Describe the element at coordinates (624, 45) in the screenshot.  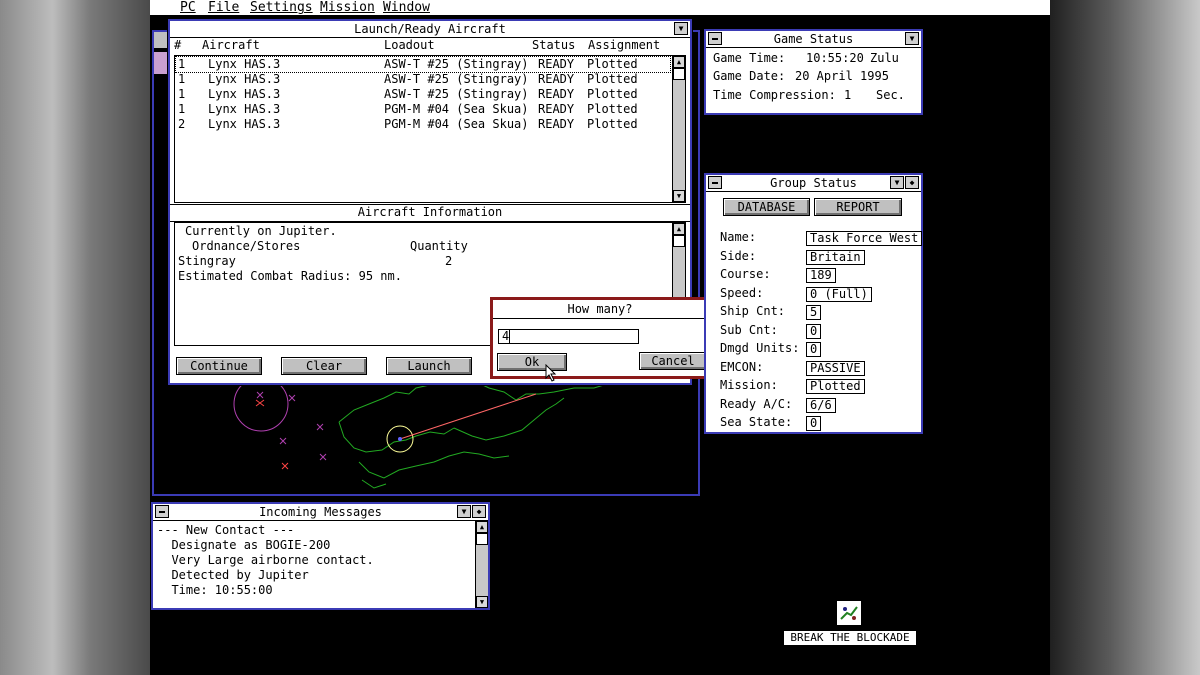
I see `col-header-assignment: Assignment` at that location.